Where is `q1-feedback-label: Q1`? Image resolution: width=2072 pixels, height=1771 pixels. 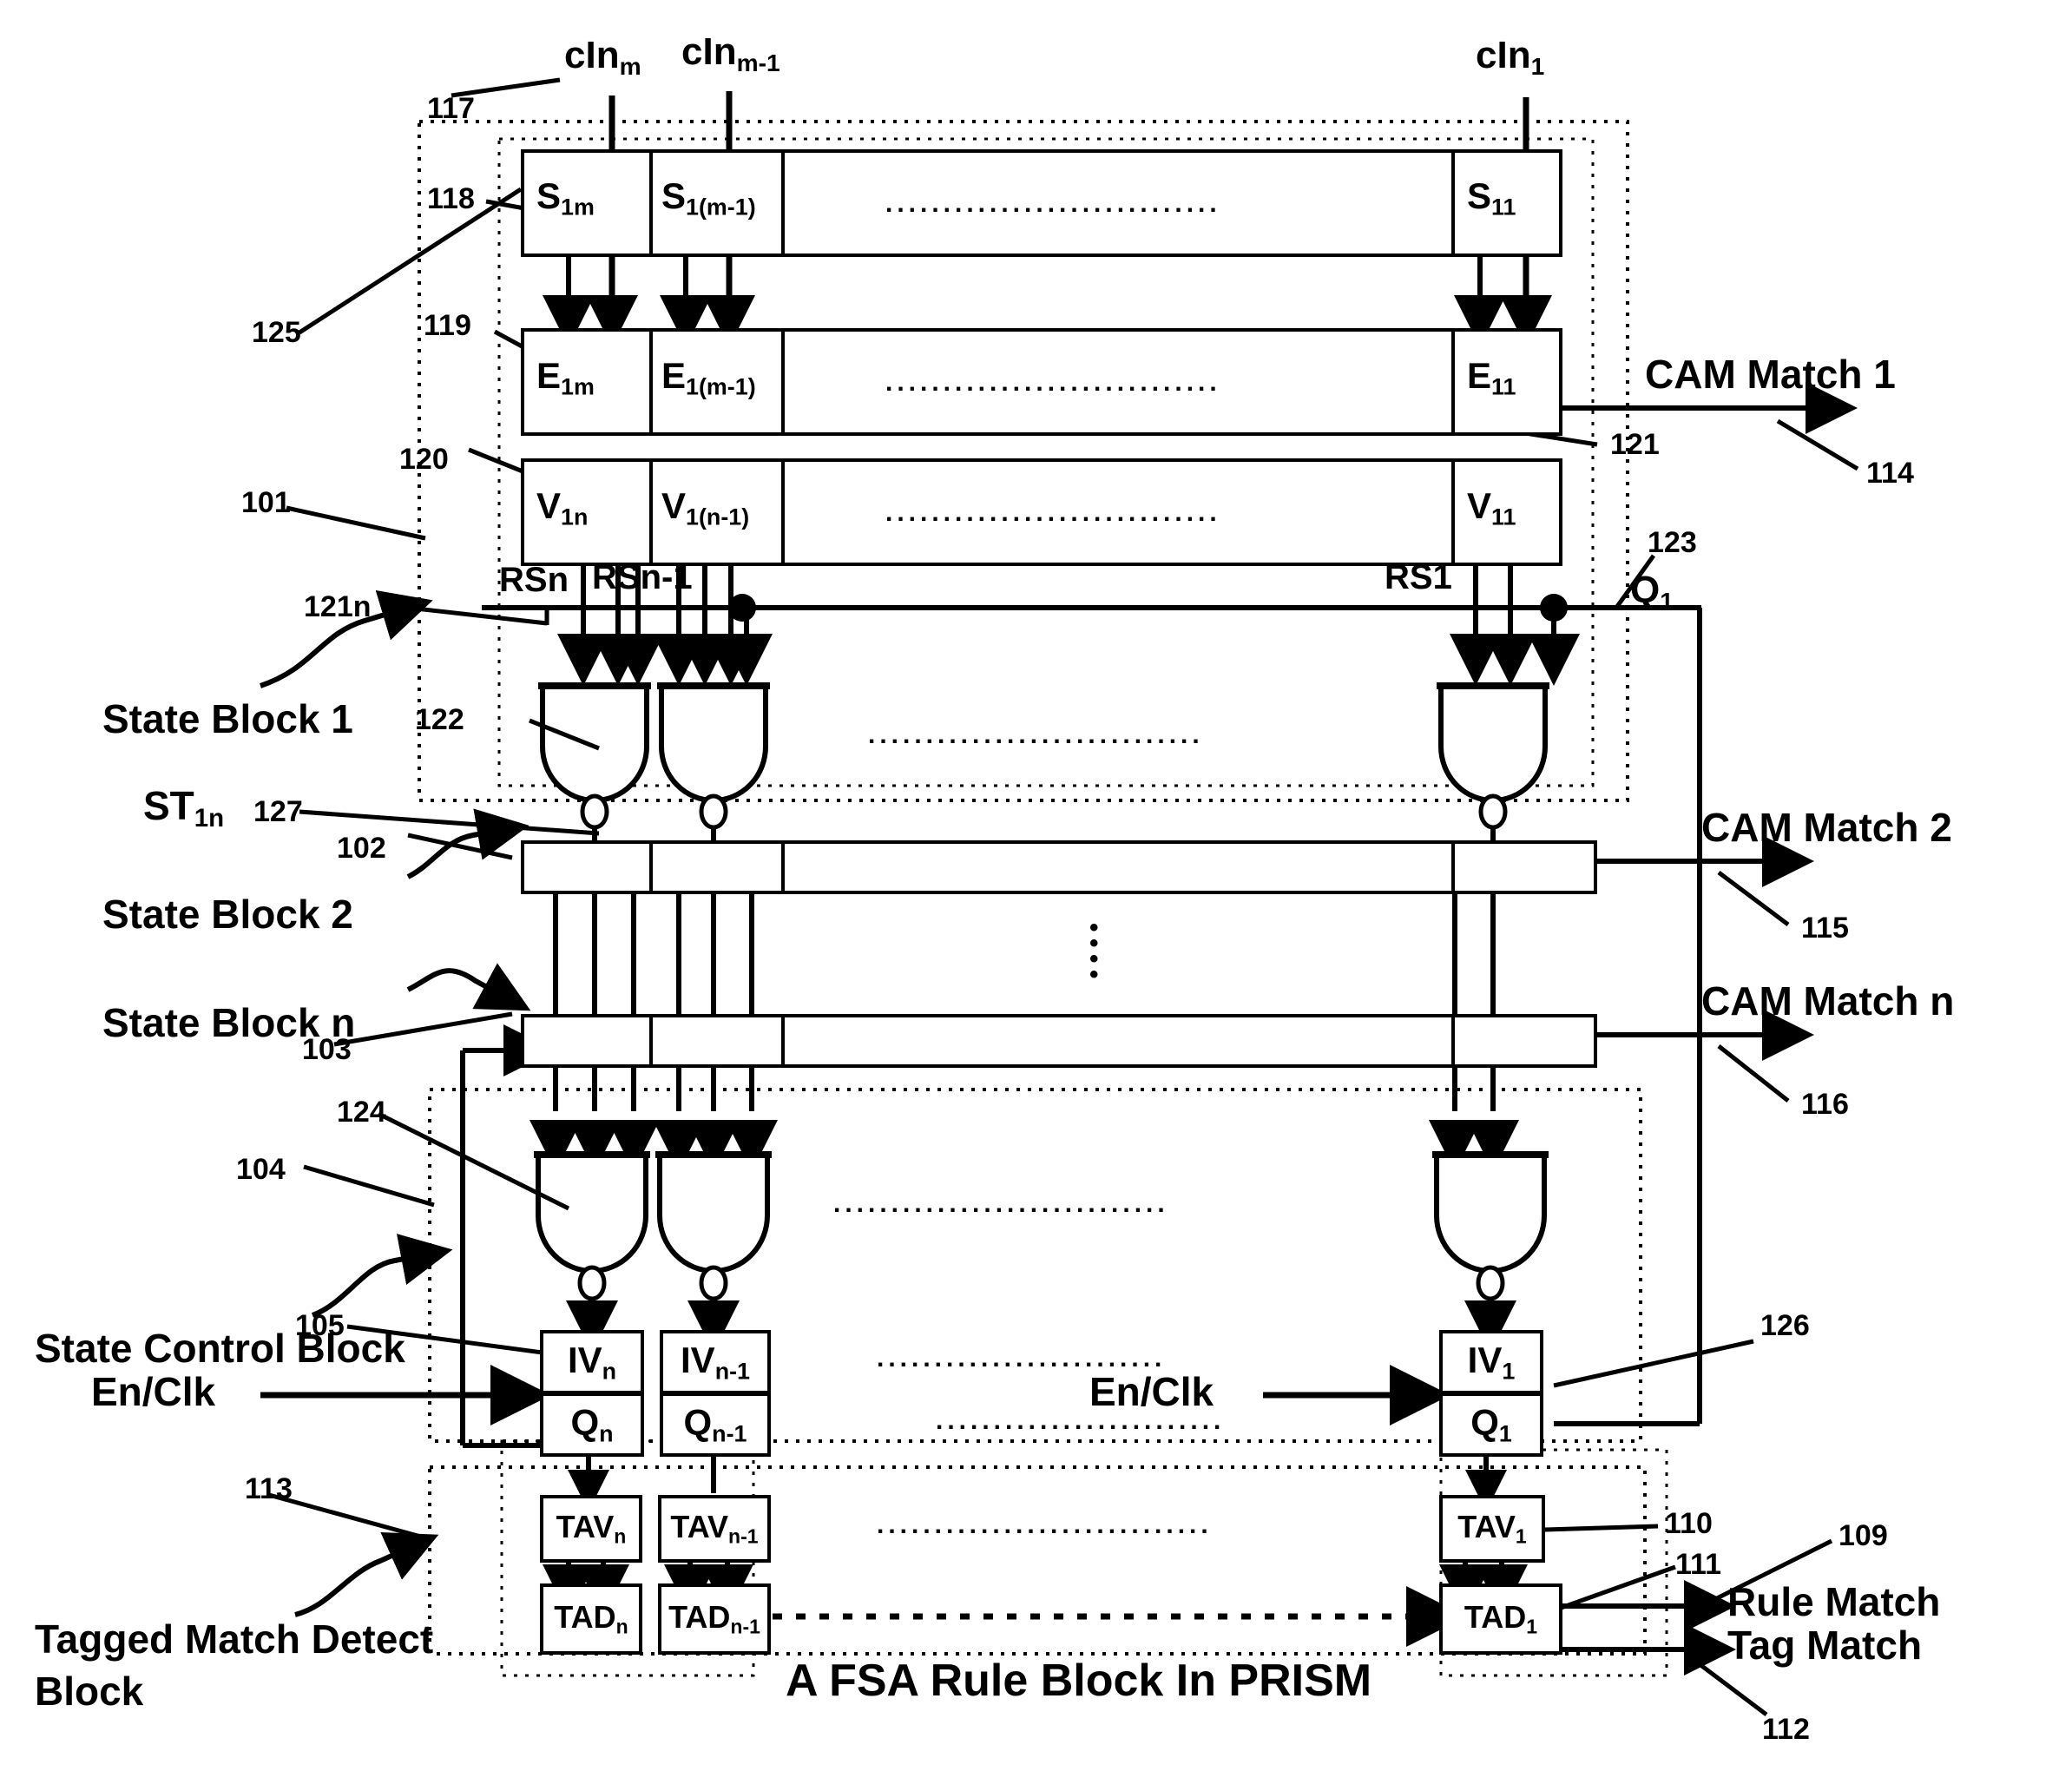
q1-feedback-label: Q1 is located at coordinates (1652, 592).